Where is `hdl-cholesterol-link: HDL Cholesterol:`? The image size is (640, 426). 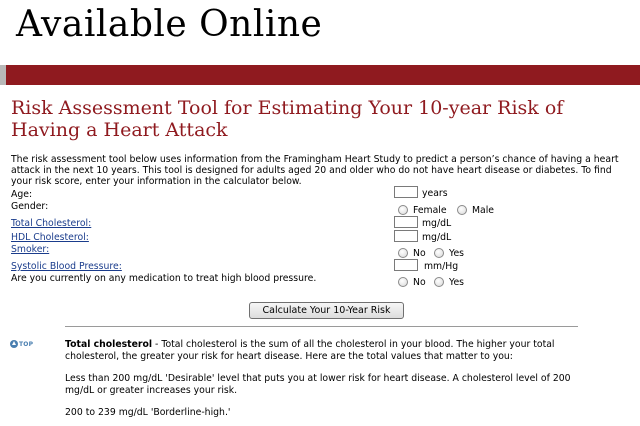
hdl-cholesterol-link: HDL Cholesterol: is located at coordinates (50, 237).